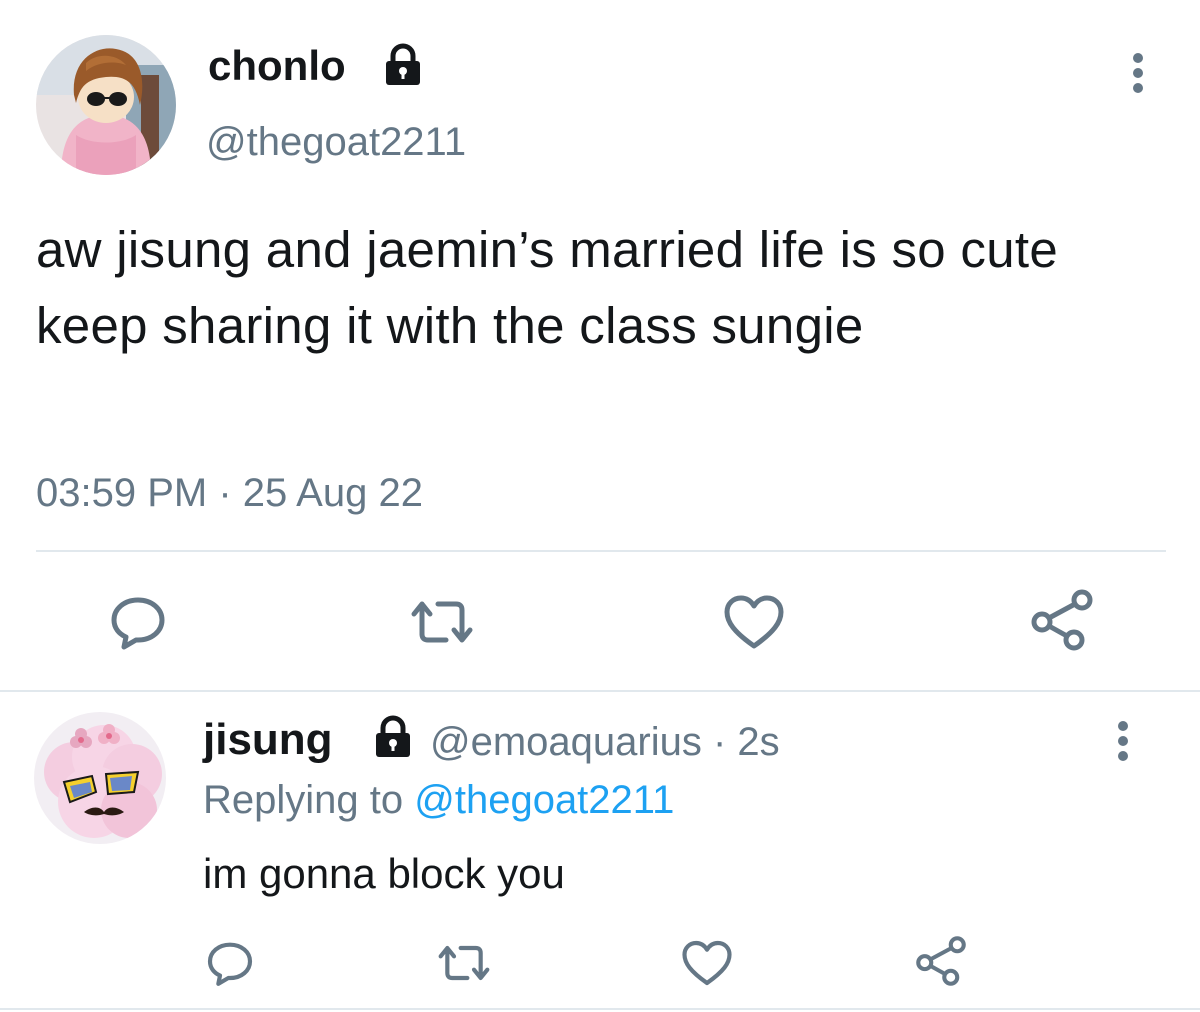  What do you see at coordinates (229, 493) in the screenshot?
I see `tweet-timestamp: 03:59 PM · 25 Aug 22` at bounding box center [229, 493].